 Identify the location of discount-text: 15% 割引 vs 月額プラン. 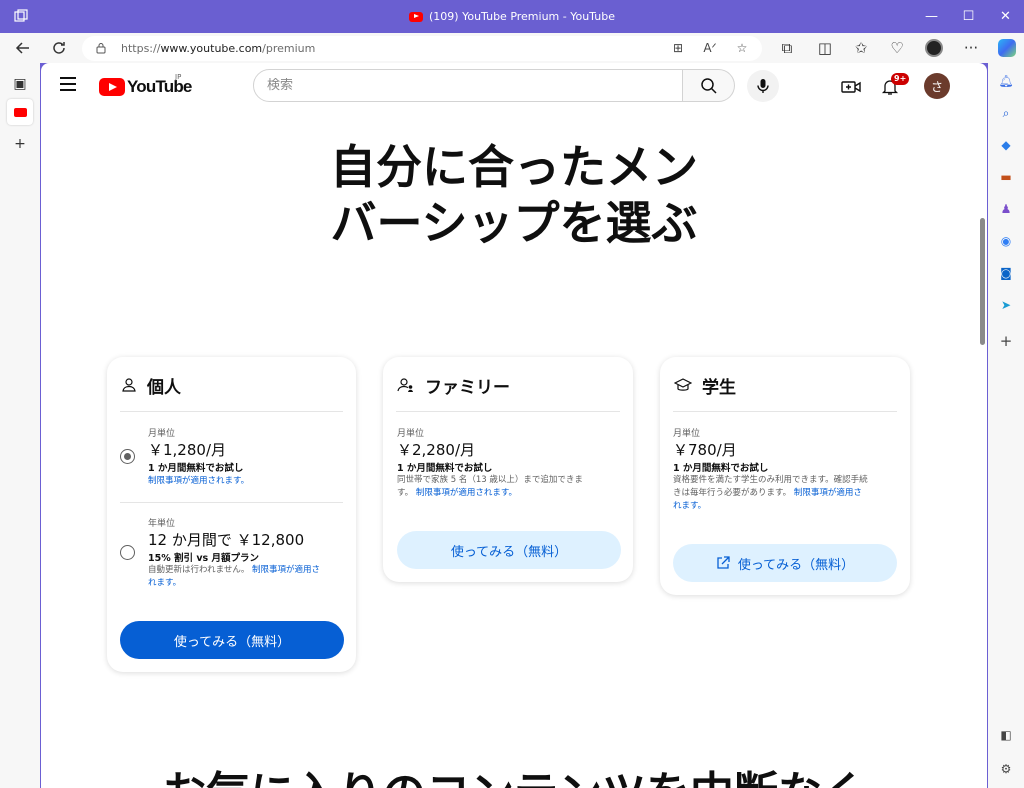
(204, 558).